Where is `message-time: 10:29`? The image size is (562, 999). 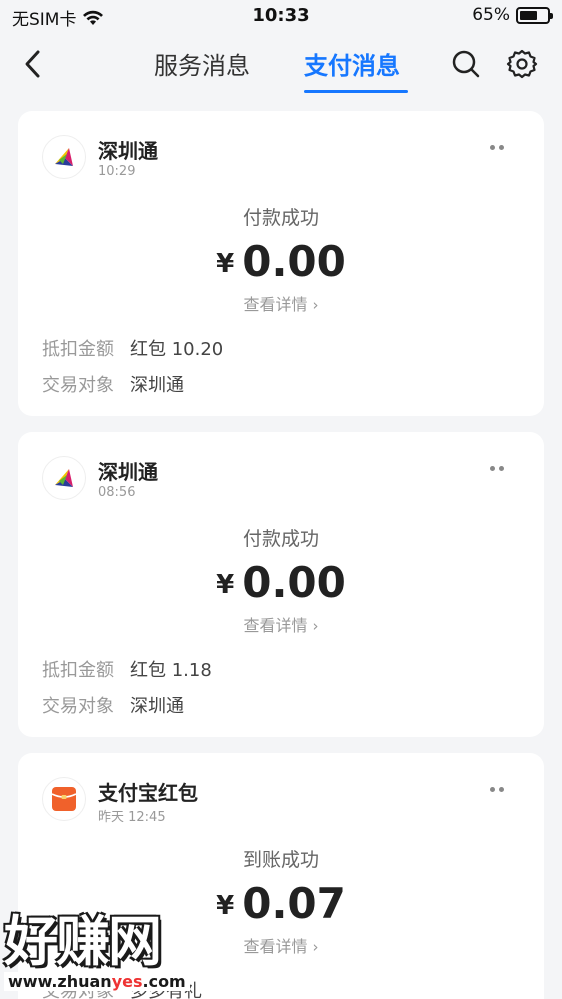
message-time: 10:29 is located at coordinates (117, 171).